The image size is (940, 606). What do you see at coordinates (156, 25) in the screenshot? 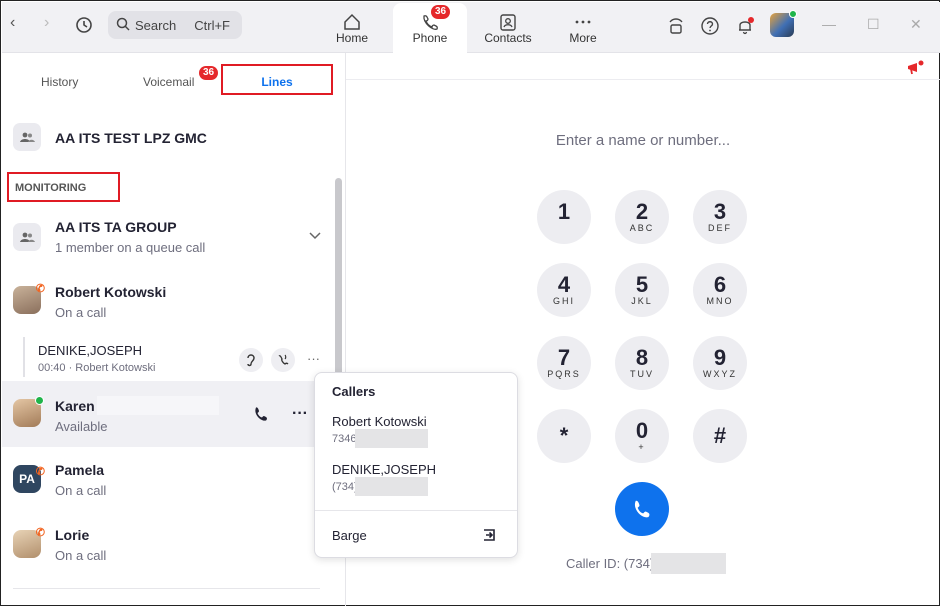
I see `search-label: Search` at bounding box center [156, 25].